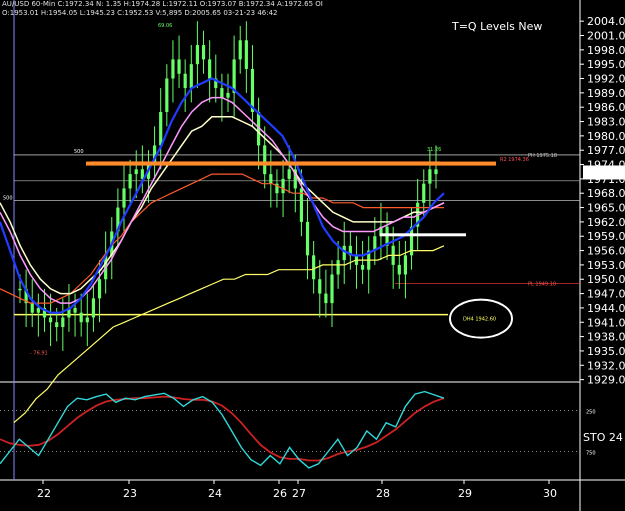 This screenshot has height=511, width=625. What do you see at coordinates (606, 380) in the screenshot?
I see `price-tick-label: 1929.00` at bounding box center [606, 380].